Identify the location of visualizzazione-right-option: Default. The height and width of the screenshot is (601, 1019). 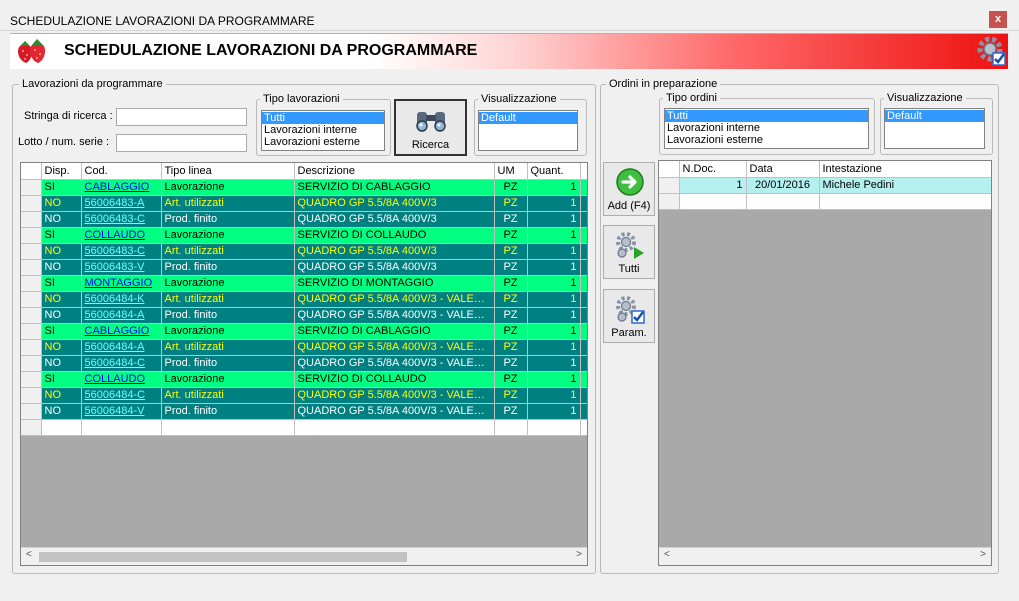
(934, 116).